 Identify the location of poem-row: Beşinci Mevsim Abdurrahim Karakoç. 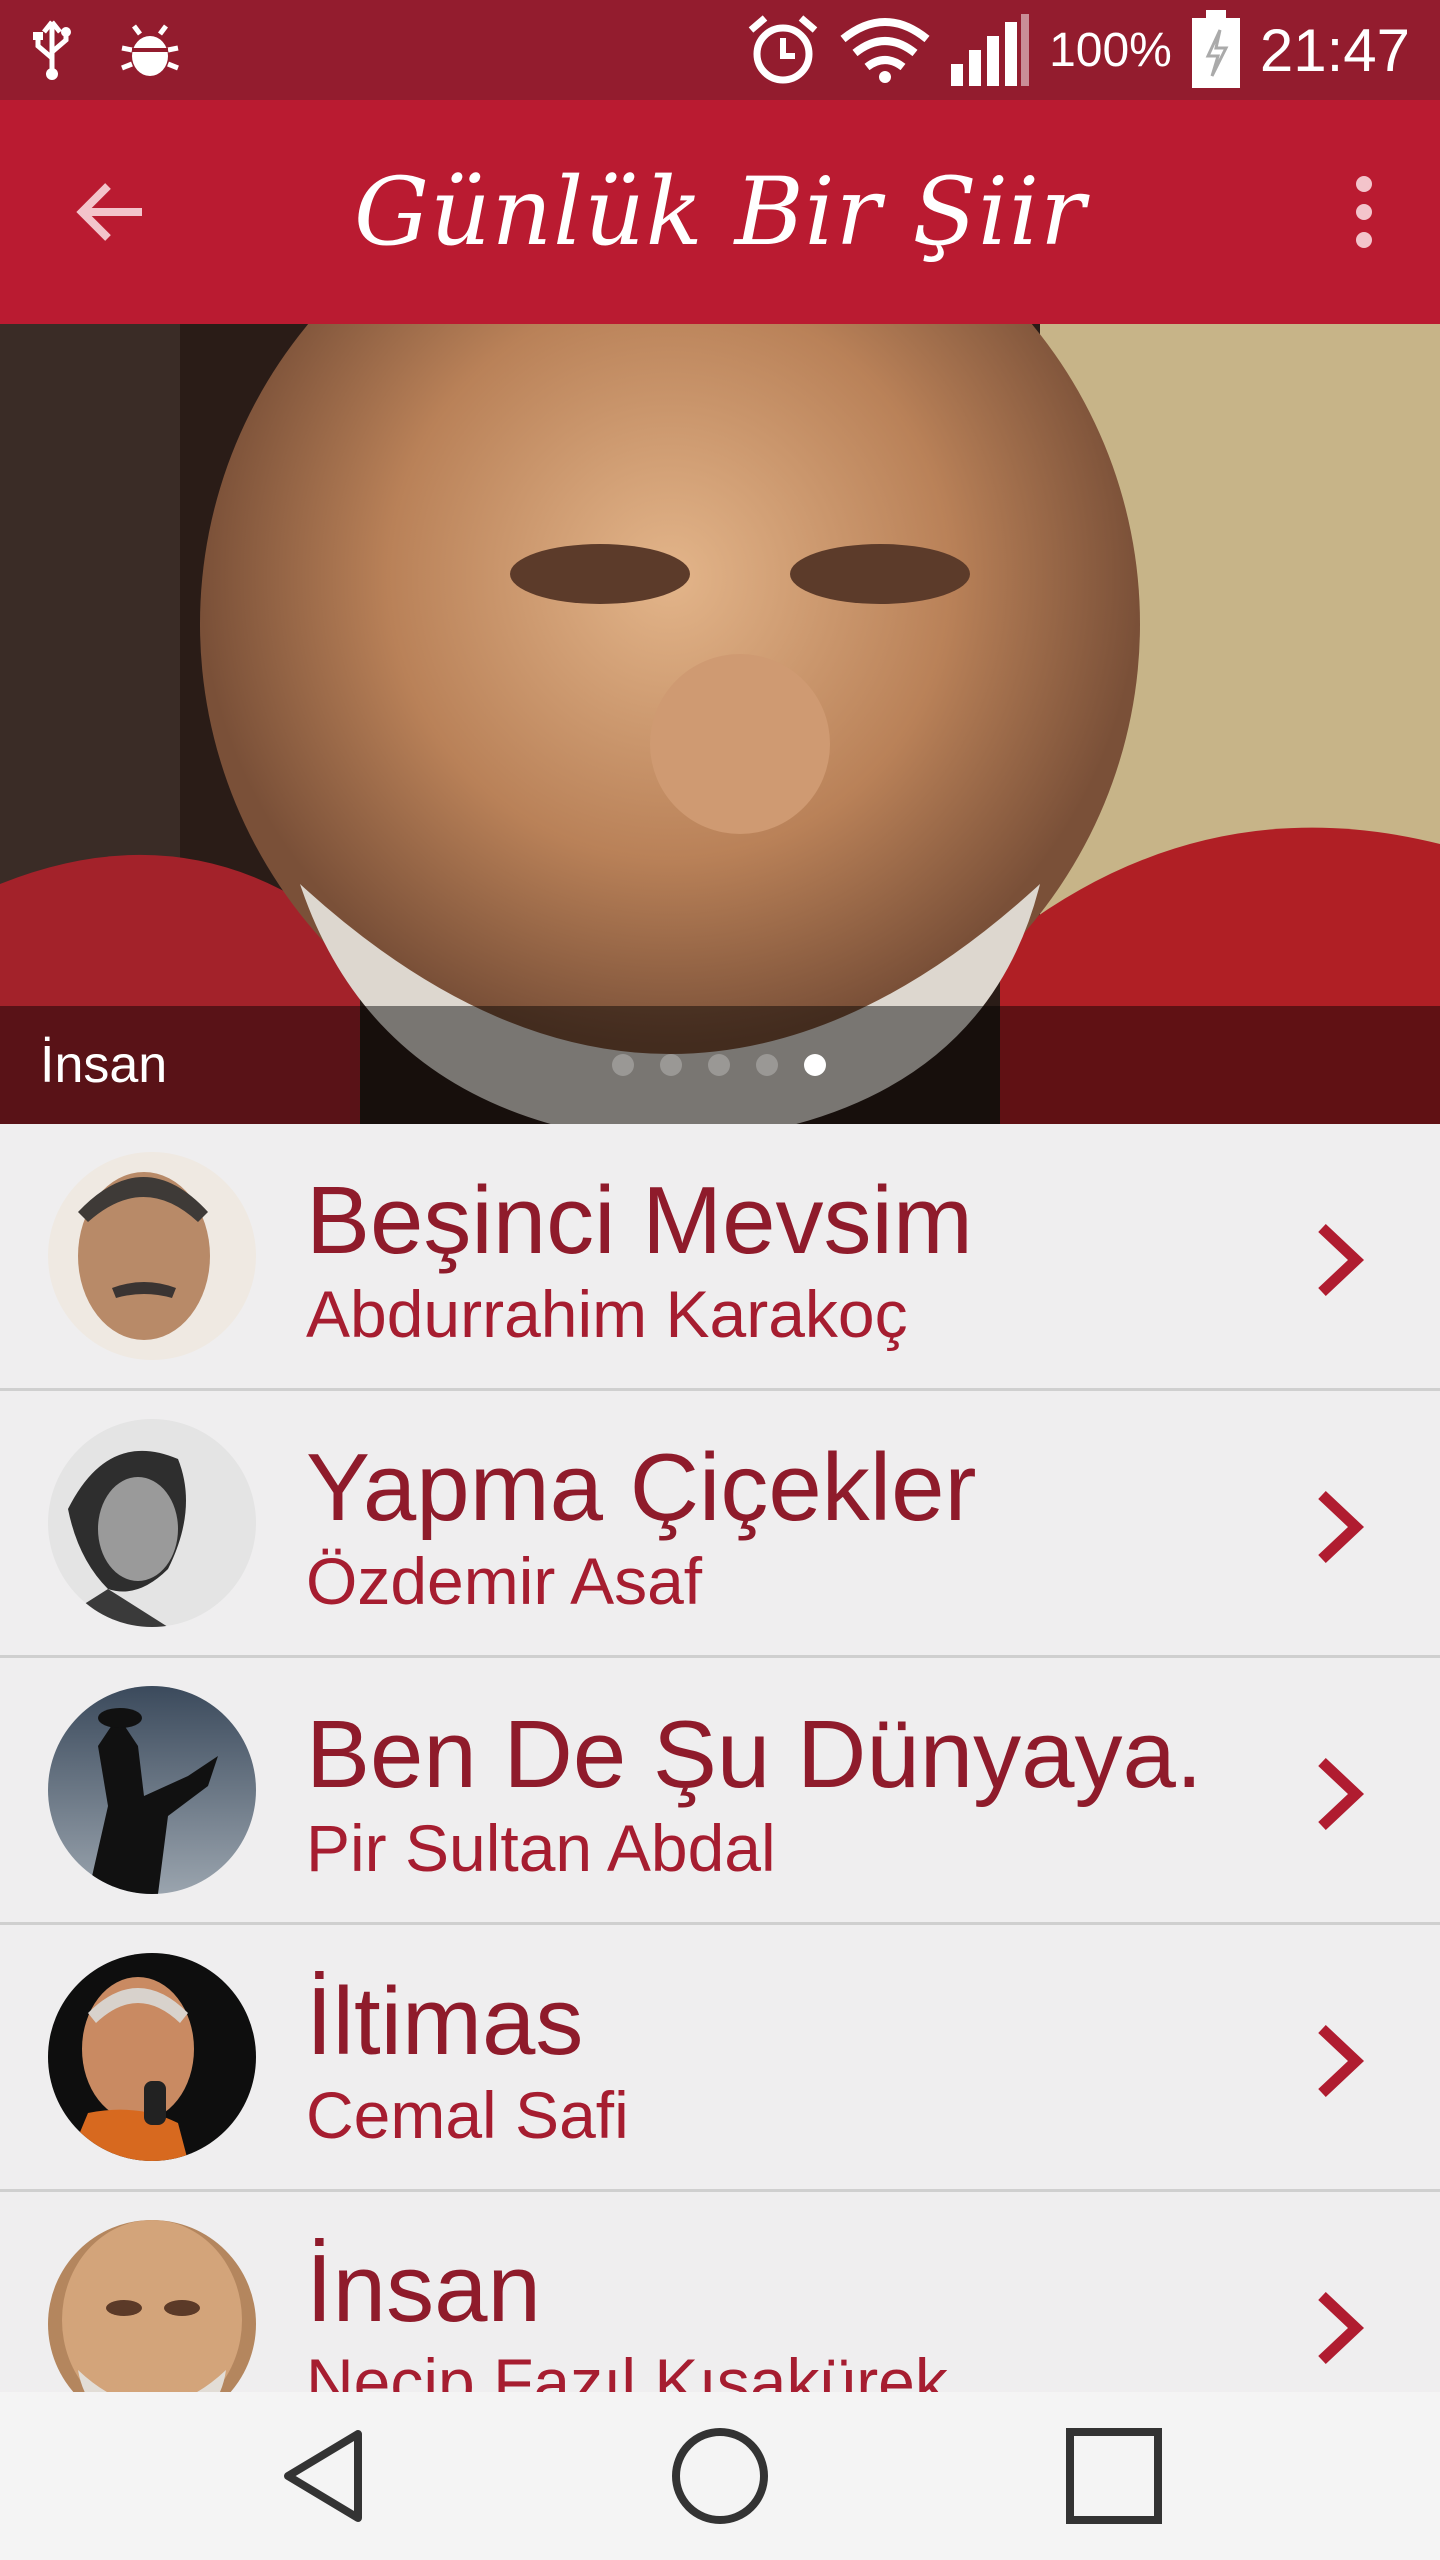
(720, 1257).